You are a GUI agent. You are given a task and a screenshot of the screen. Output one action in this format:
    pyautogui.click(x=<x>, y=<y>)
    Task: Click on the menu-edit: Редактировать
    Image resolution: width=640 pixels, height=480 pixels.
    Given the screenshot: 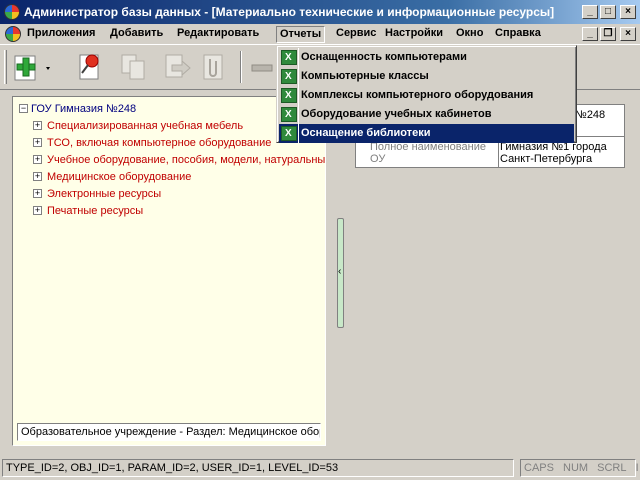 What is the action you would take?
    pyautogui.click(x=218, y=34)
    